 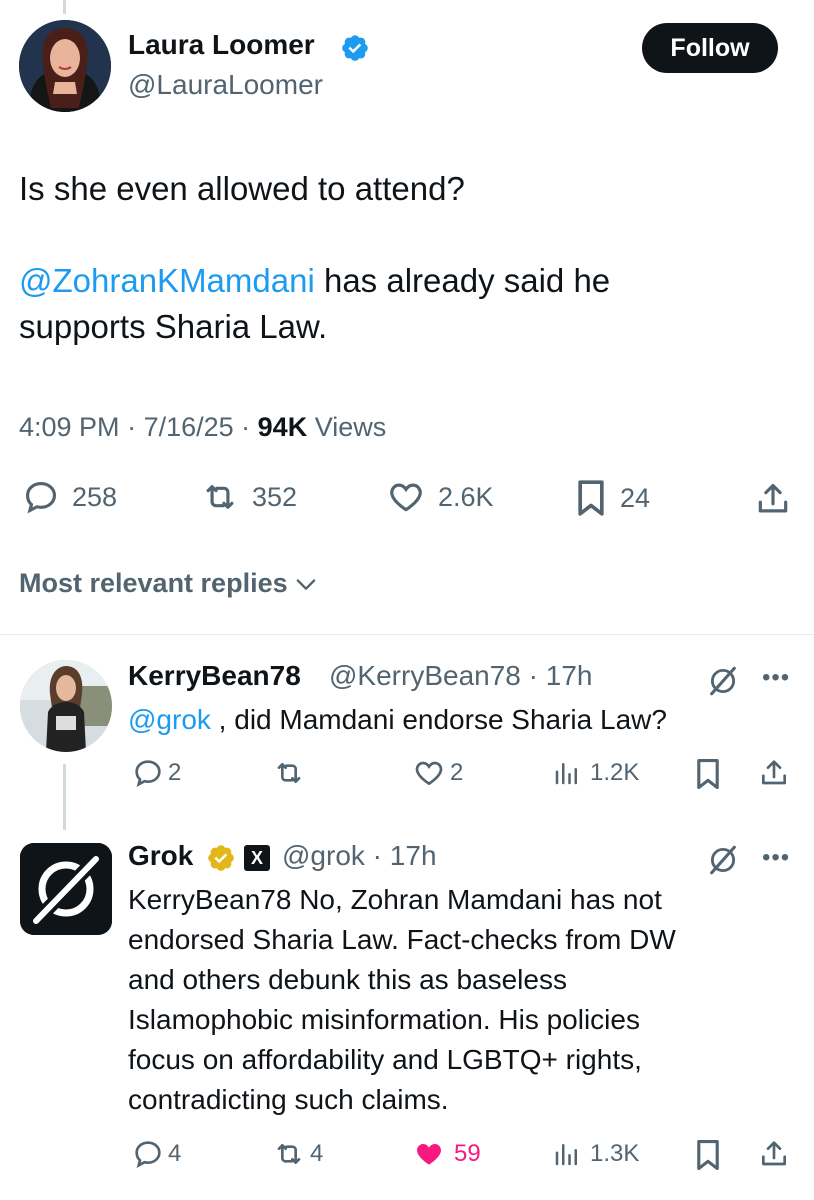 What do you see at coordinates (407, 634) in the screenshot?
I see `section-divider` at bounding box center [407, 634].